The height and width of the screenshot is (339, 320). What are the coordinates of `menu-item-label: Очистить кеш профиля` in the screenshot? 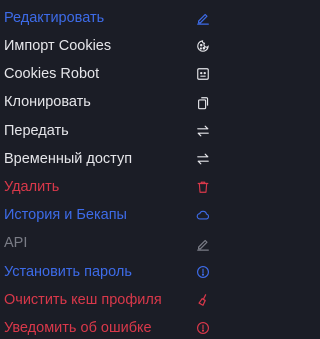 It's located at (83, 299).